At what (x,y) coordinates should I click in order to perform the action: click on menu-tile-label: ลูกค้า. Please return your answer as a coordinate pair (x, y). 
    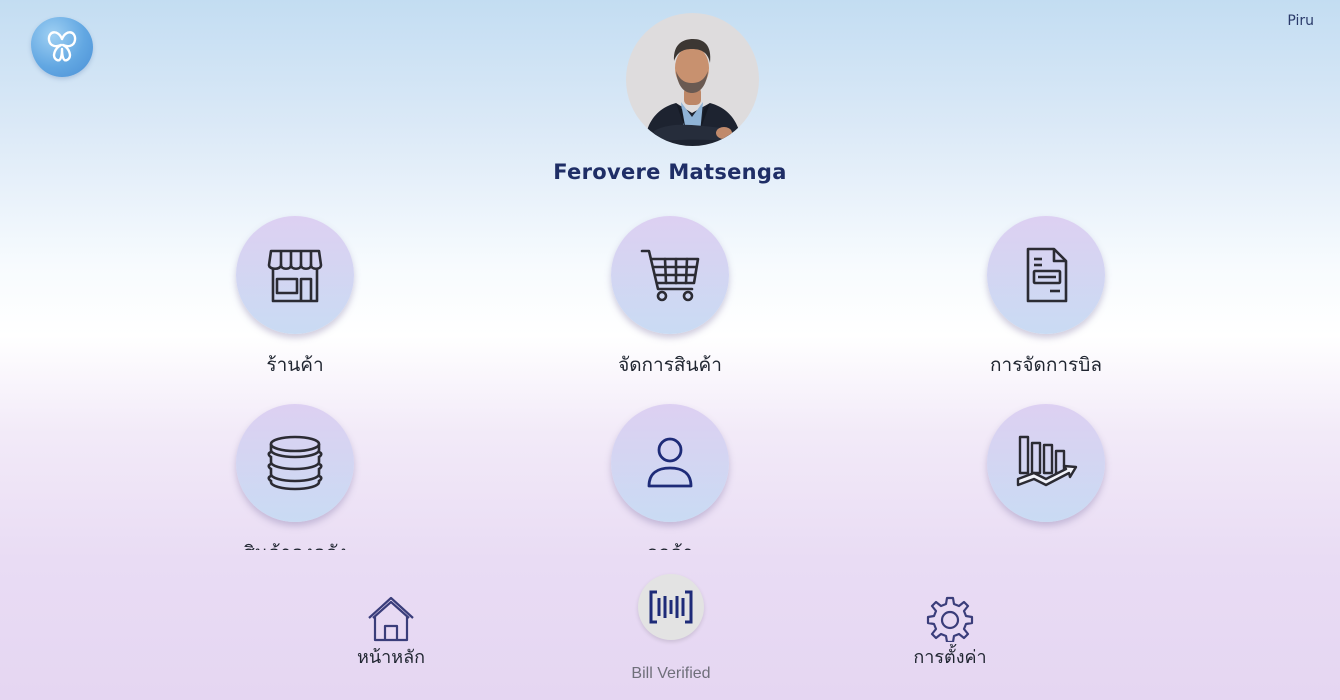
    Looking at the image, I should click on (670, 544).